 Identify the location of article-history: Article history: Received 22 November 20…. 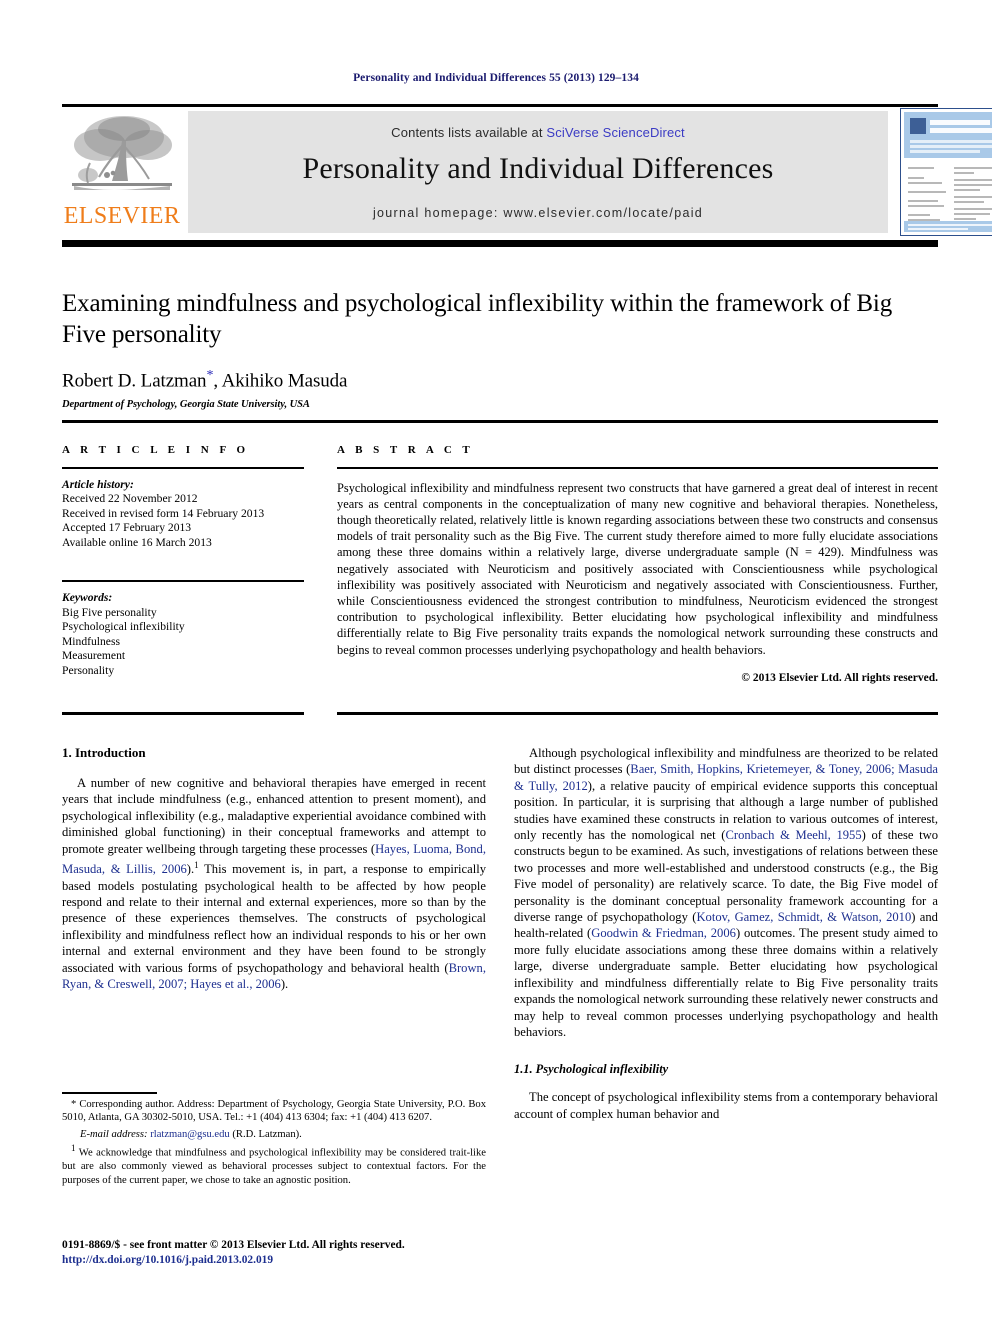
(183, 514).